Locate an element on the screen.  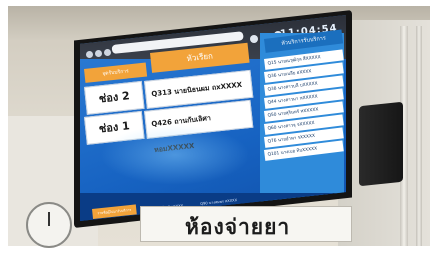
back-icon is located at coordinates (89, 54).